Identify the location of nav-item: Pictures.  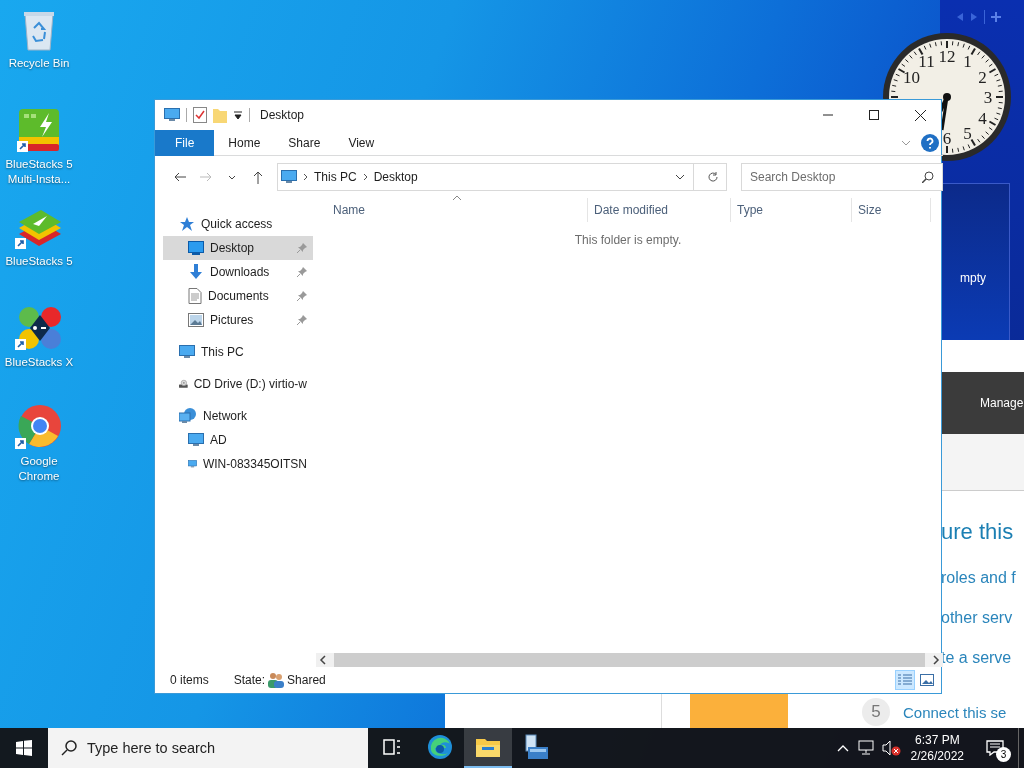
(238, 320).